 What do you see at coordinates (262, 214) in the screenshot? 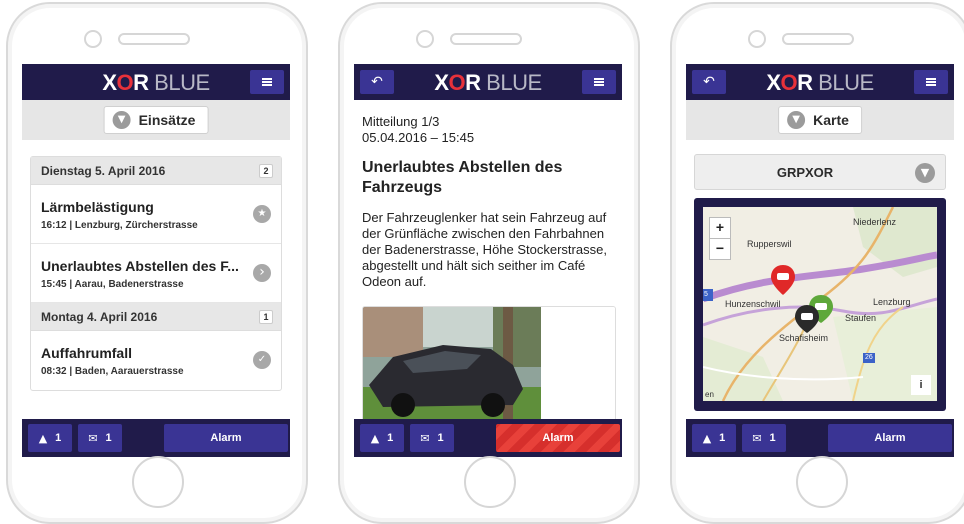
I see `star-icon: ★` at bounding box center [262, 214].